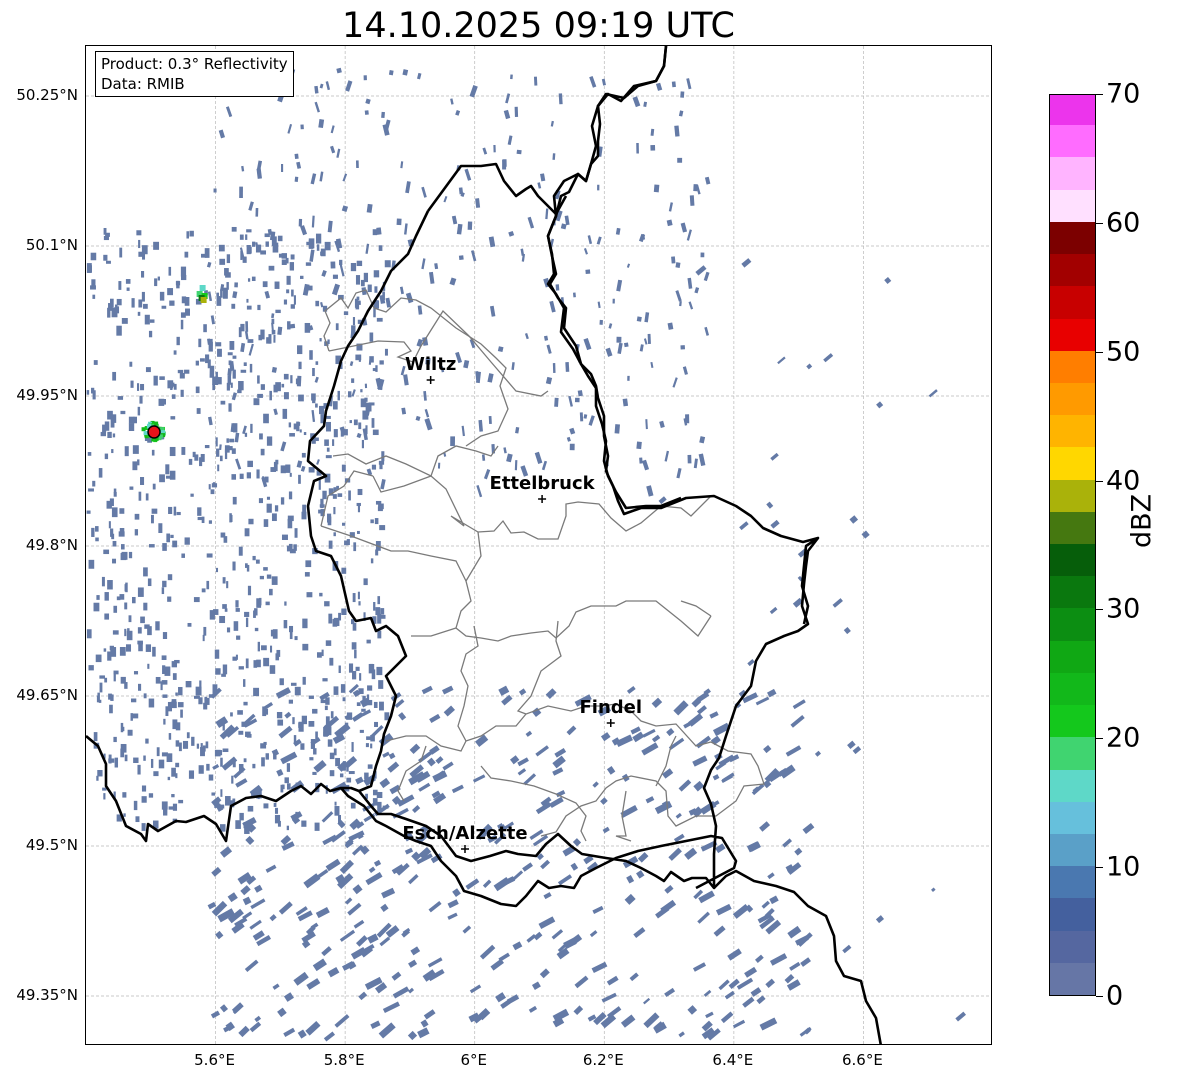  What do you see at coordinates (1099, 481) in the screenshot?
I see `colorbar-tick-mark` at bounding box center [1099, 481].